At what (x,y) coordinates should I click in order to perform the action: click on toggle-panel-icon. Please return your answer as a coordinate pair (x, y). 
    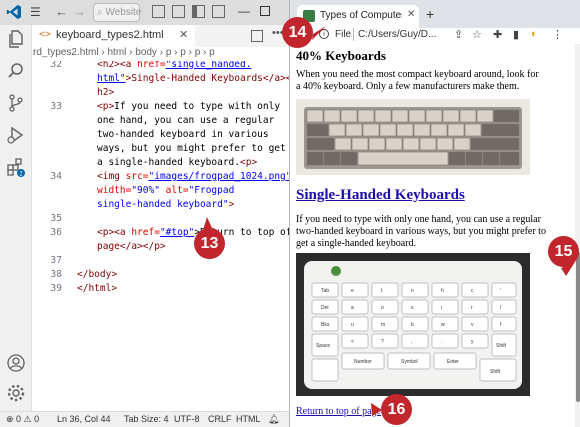
    Looking at the image, I should click on (178, 11).